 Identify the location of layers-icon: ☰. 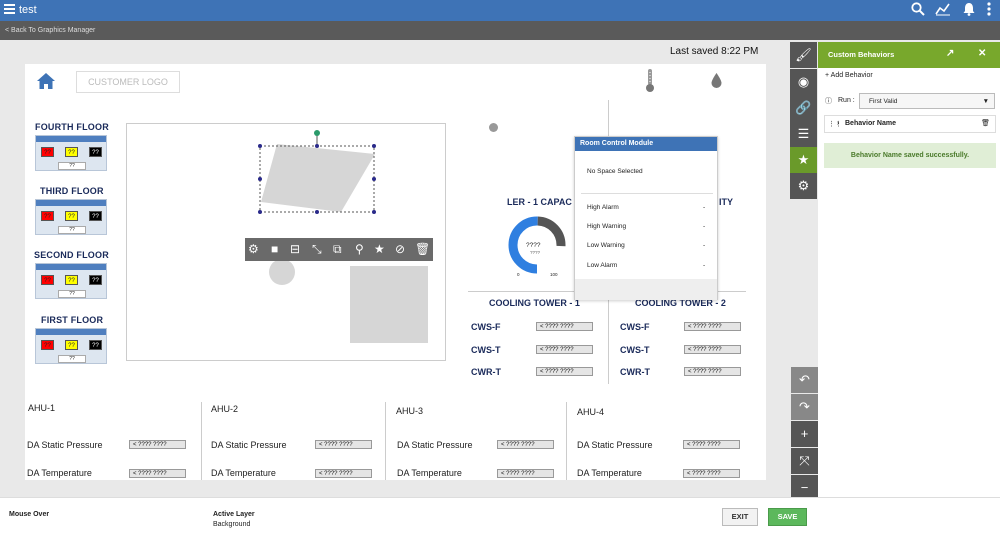
(803, 134).